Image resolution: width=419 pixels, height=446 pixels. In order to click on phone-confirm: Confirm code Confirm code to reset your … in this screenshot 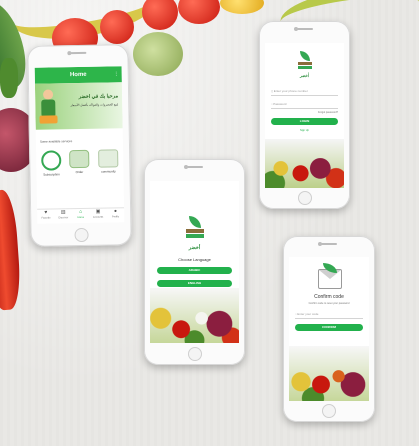, I will do `click(329, 329)`.